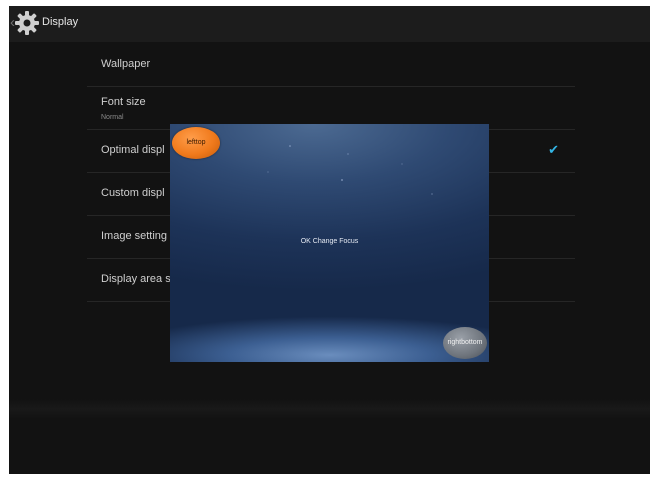 This screenshot has height=478, width=656. I want to click on list-item-label: Font size, so click(123, 102).